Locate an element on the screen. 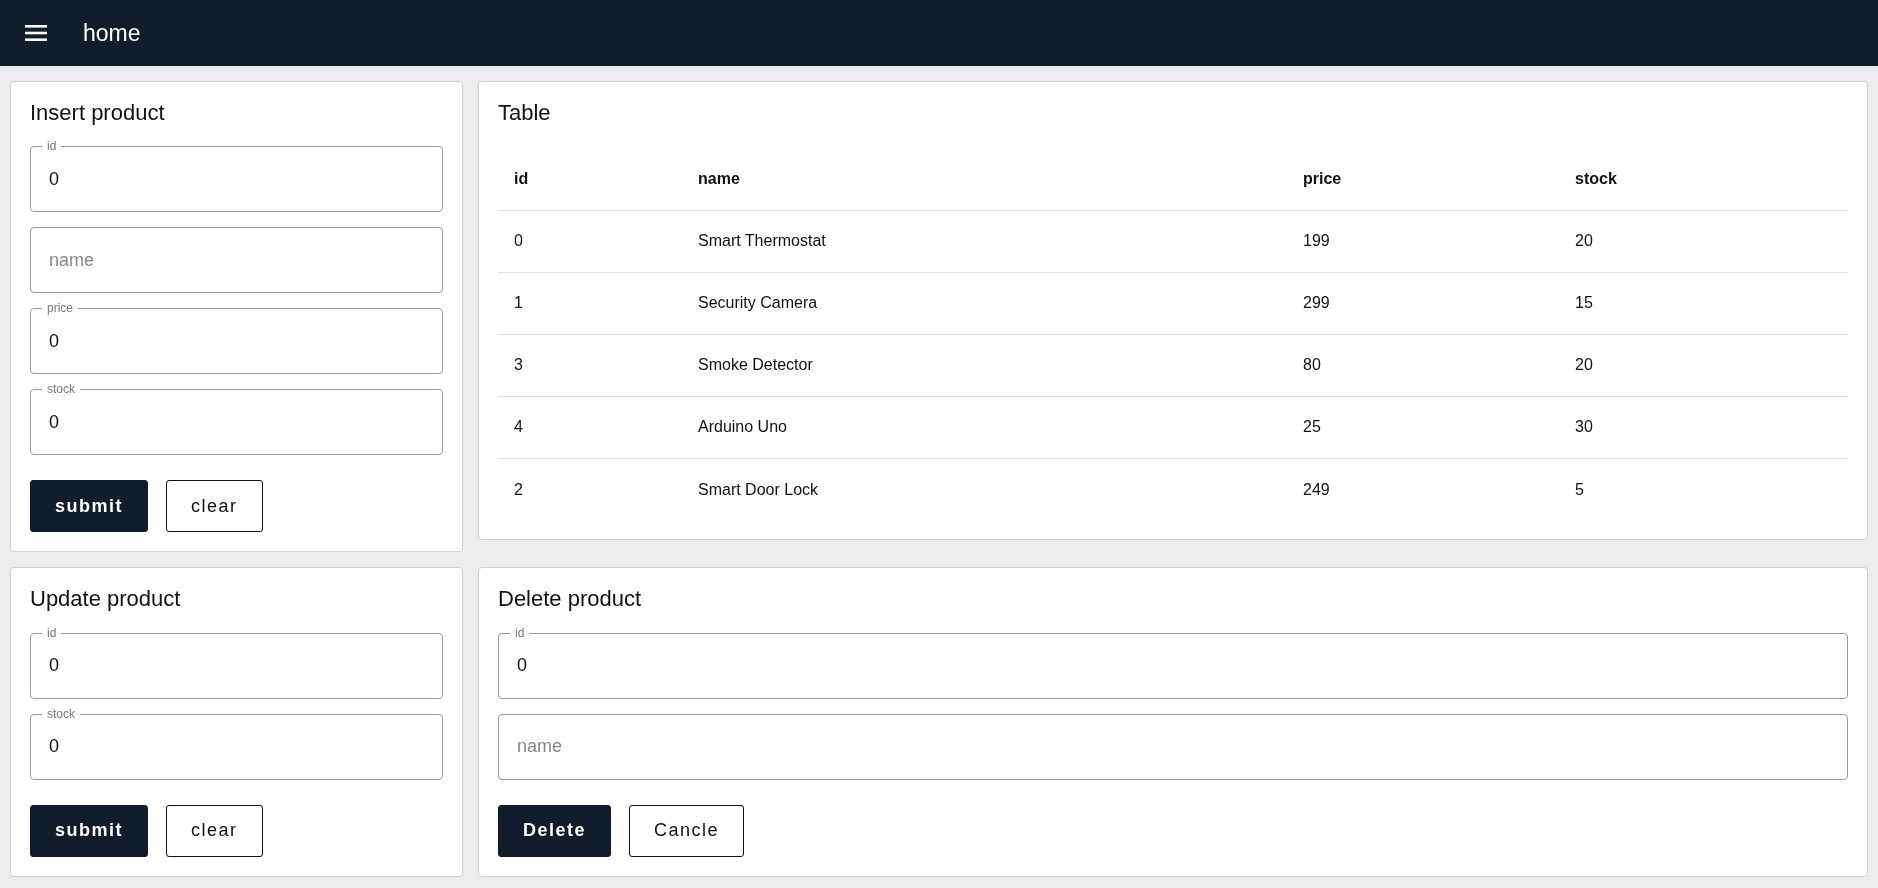 Image resolution: width=1878 pixels, height=888 pixels. table-cell: 249 is located at coordinates (1423, 489).